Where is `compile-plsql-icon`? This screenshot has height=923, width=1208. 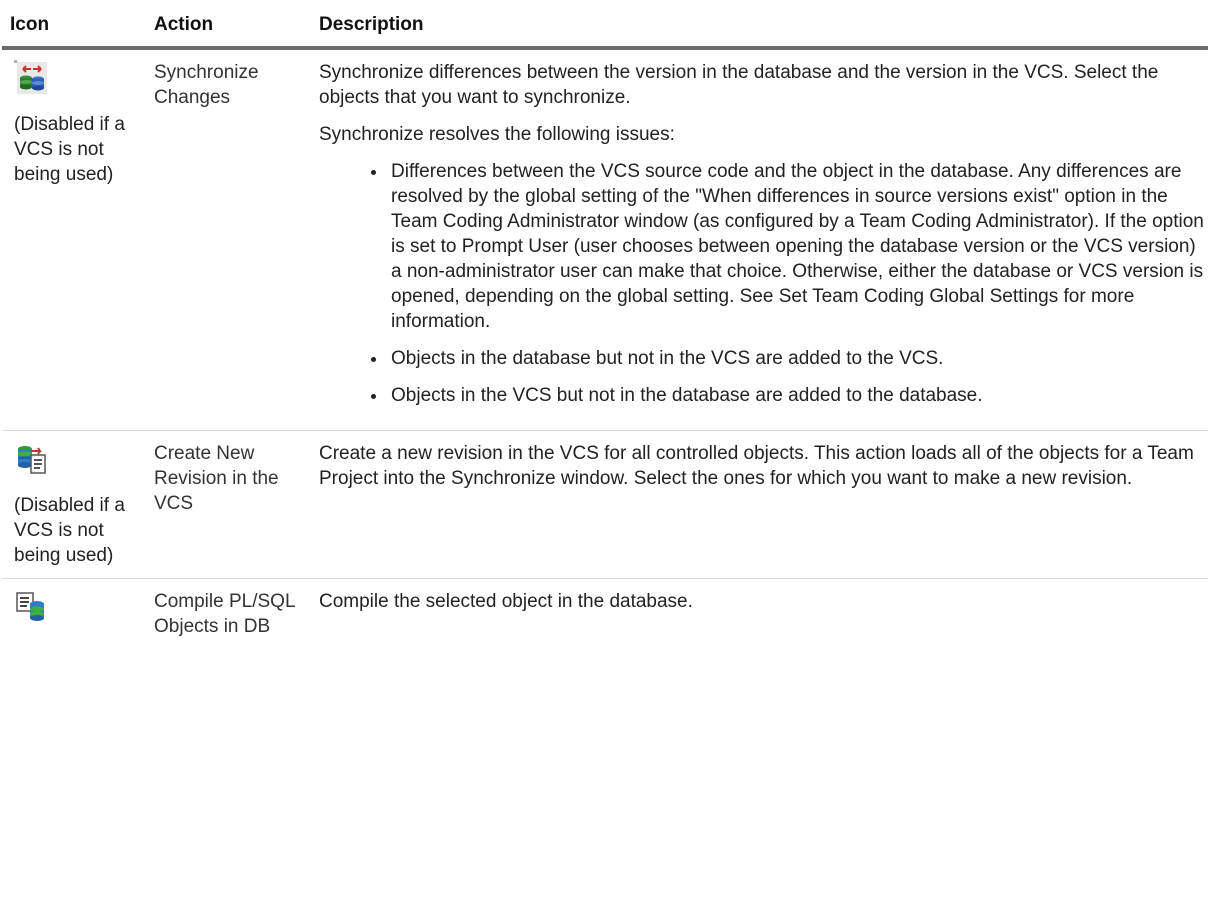
compile-plsql-icon is located at coordinates (32, 607).